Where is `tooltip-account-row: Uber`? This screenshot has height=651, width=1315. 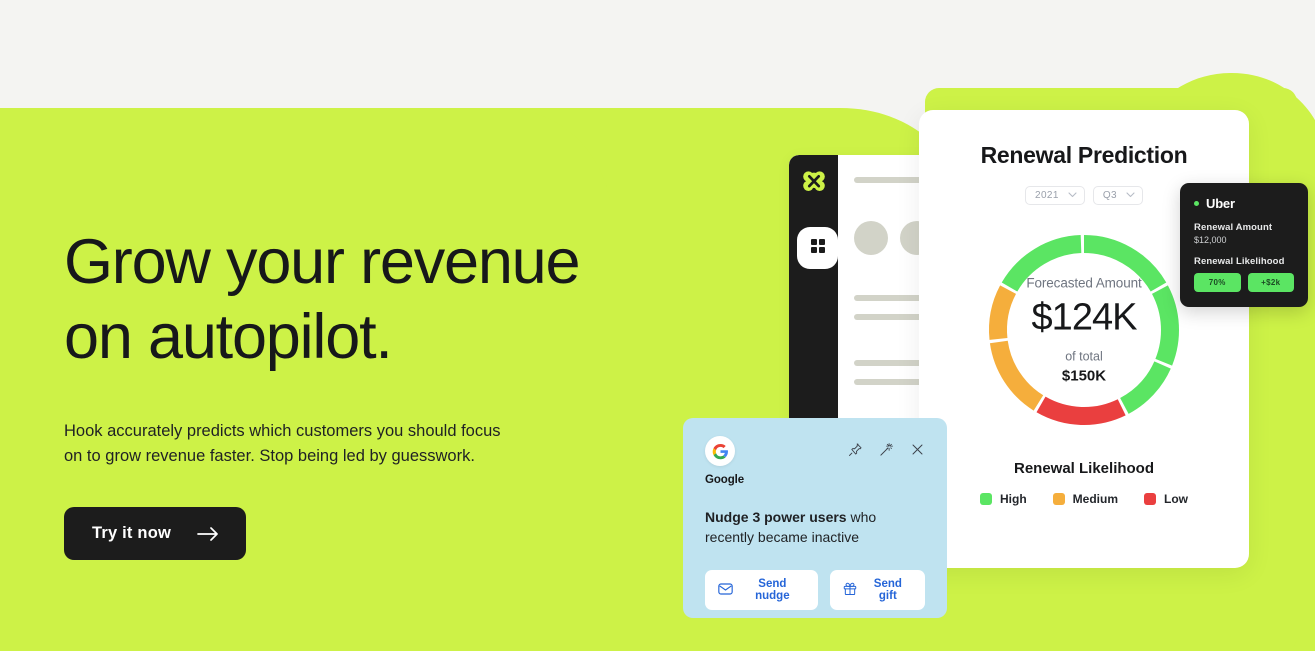
tooltip-account-row: Uber is located at coordinates (1244, 203).